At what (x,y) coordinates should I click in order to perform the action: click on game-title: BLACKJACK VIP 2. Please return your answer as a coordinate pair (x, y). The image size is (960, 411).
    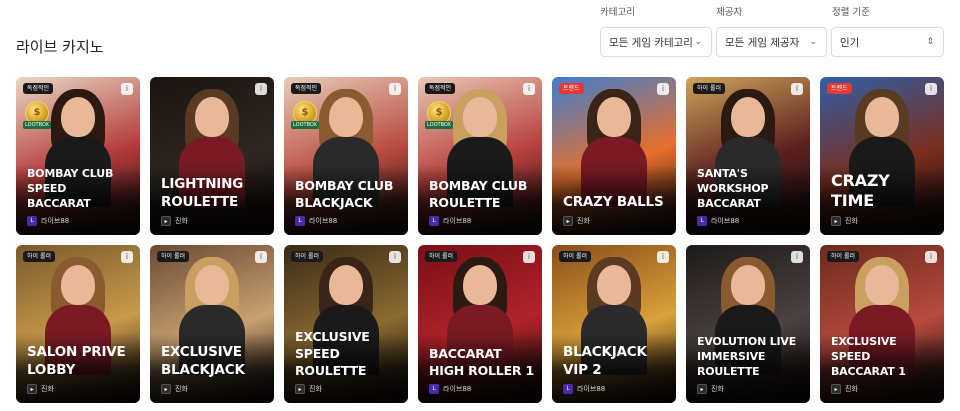
    Looking at the image, I should click on (605, 361).